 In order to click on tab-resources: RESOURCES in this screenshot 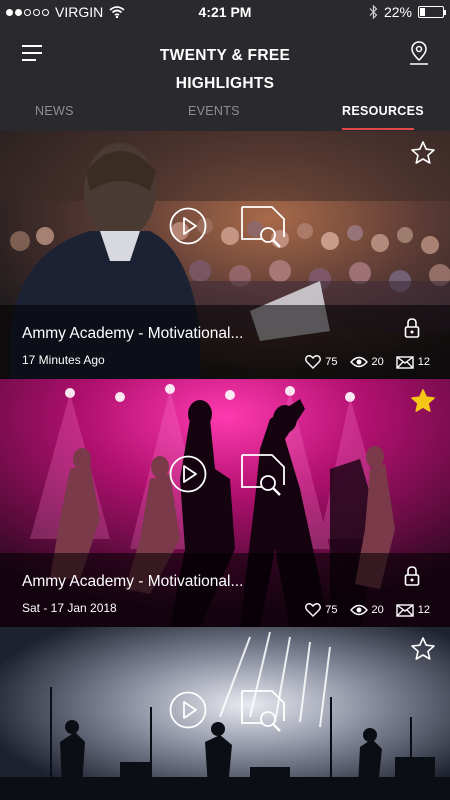, I will do `click(383, 111)`.